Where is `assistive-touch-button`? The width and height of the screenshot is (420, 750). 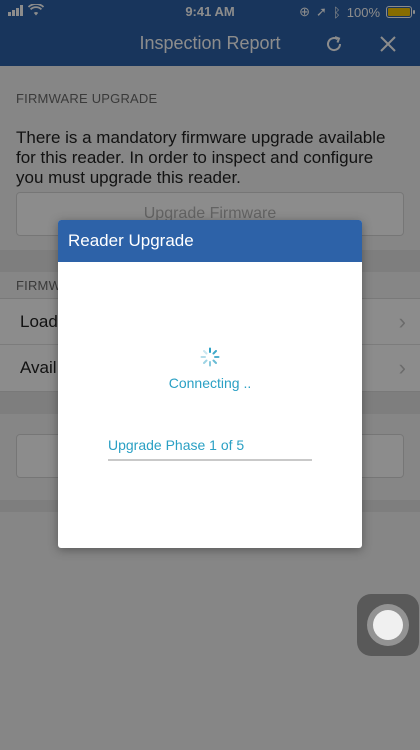 assistive-touch-button is located at coordinates (388, 625).